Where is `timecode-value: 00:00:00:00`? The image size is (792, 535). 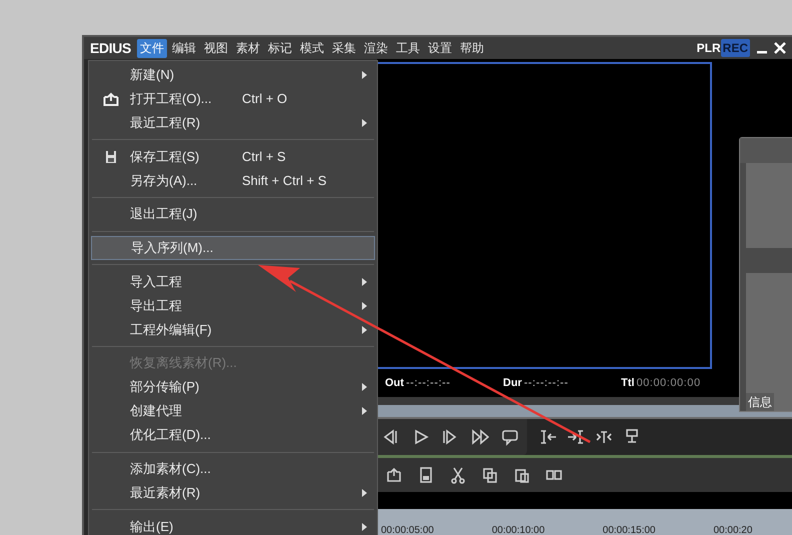
timecode-value: 00:00:00:00 is located at coordinates (668, 383).